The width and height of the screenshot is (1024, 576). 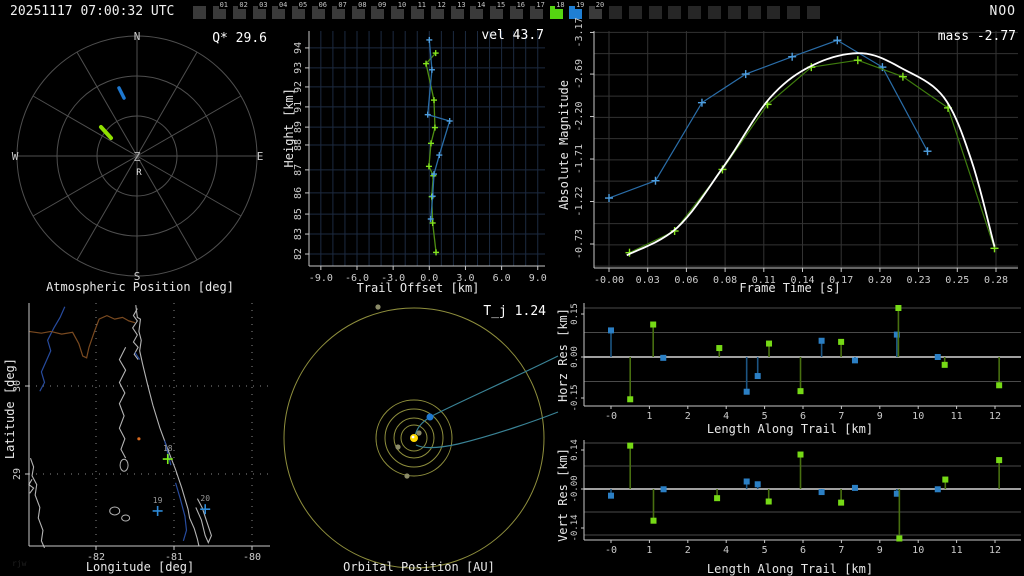 What do you see at coordinates (223, 5) in the screenshot?
I see `frame-number-label: 01` at bounding box center [223, 5].